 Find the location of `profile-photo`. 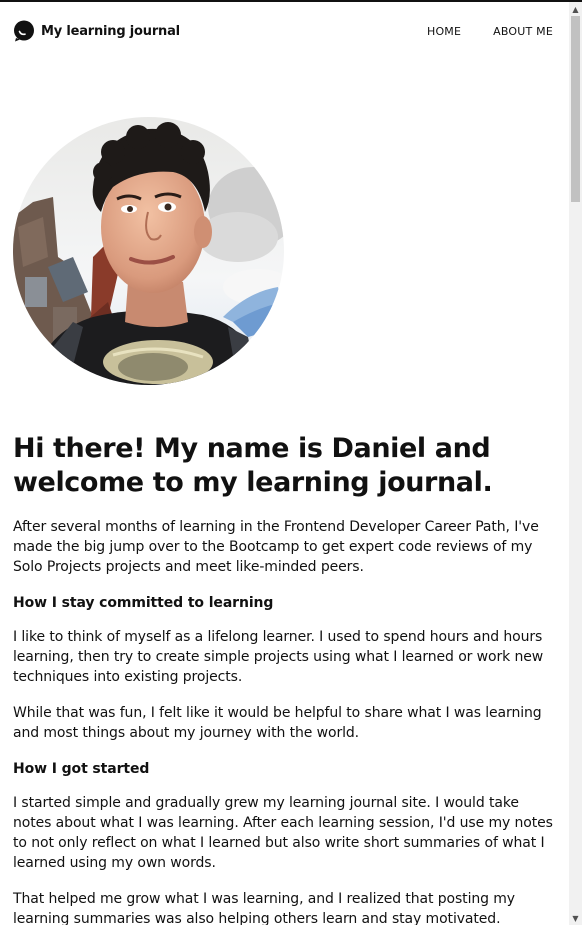

profile-photo is located at coordinates (148, 251).